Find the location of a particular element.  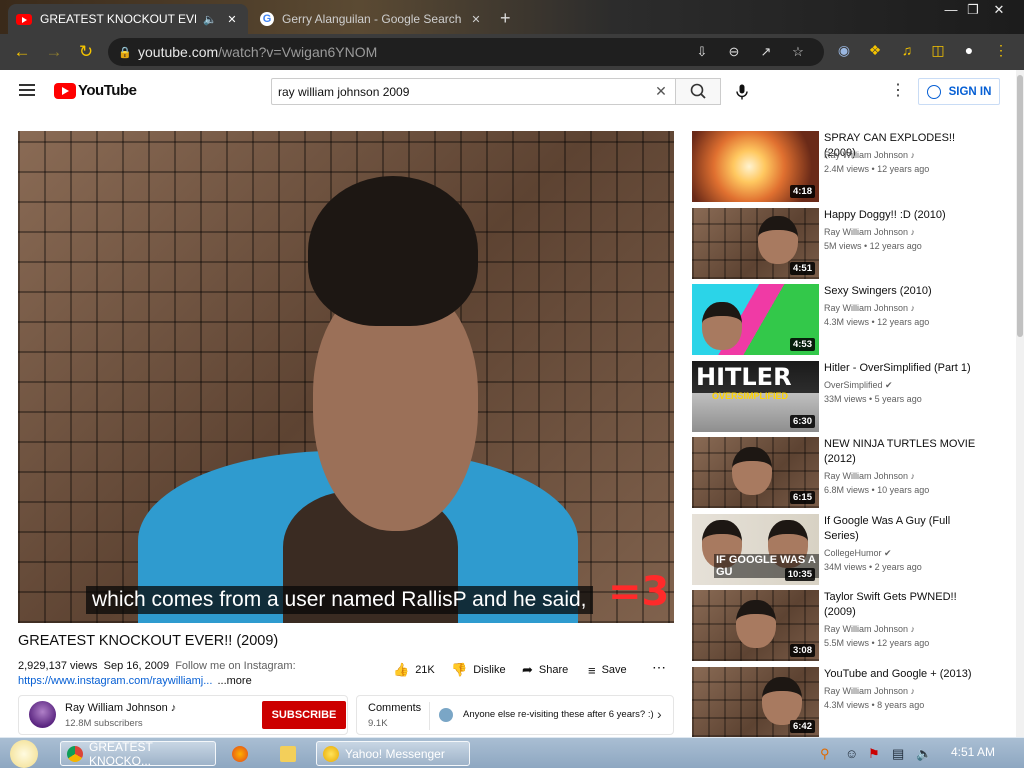

lock-icon: 🔒 is located at coordinates (128, 52).